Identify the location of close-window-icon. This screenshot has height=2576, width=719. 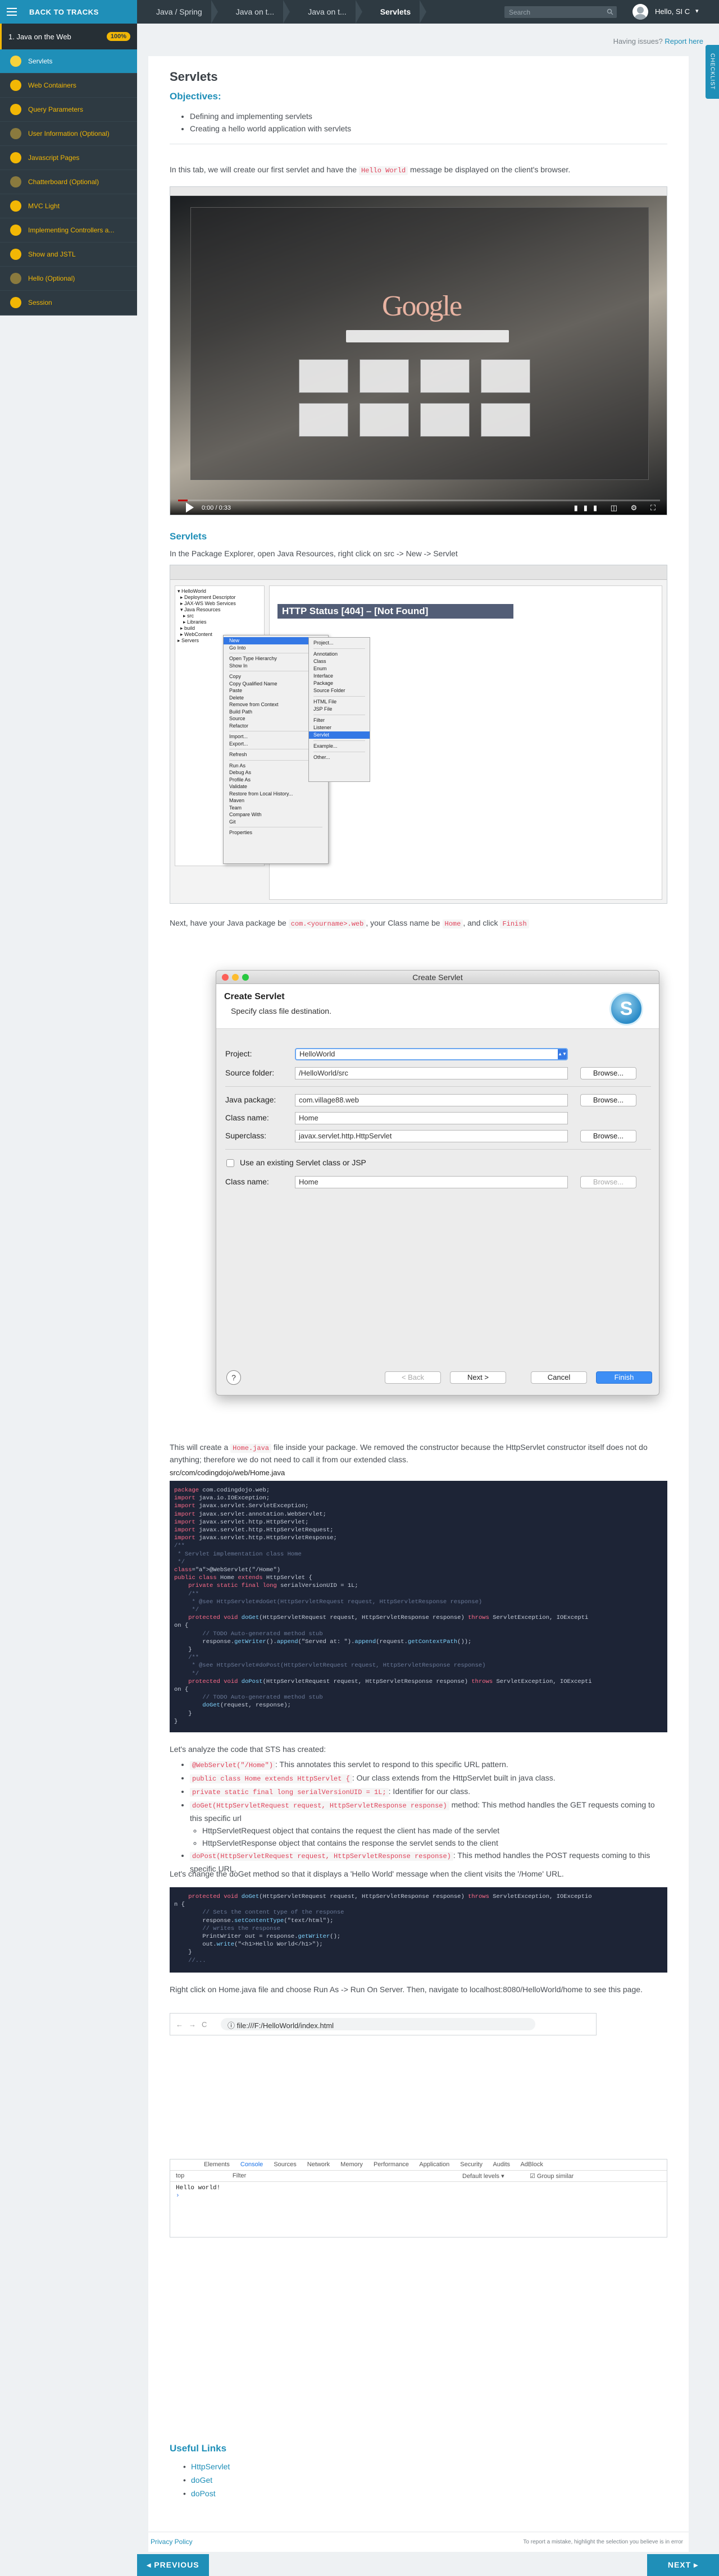
(226, 977).